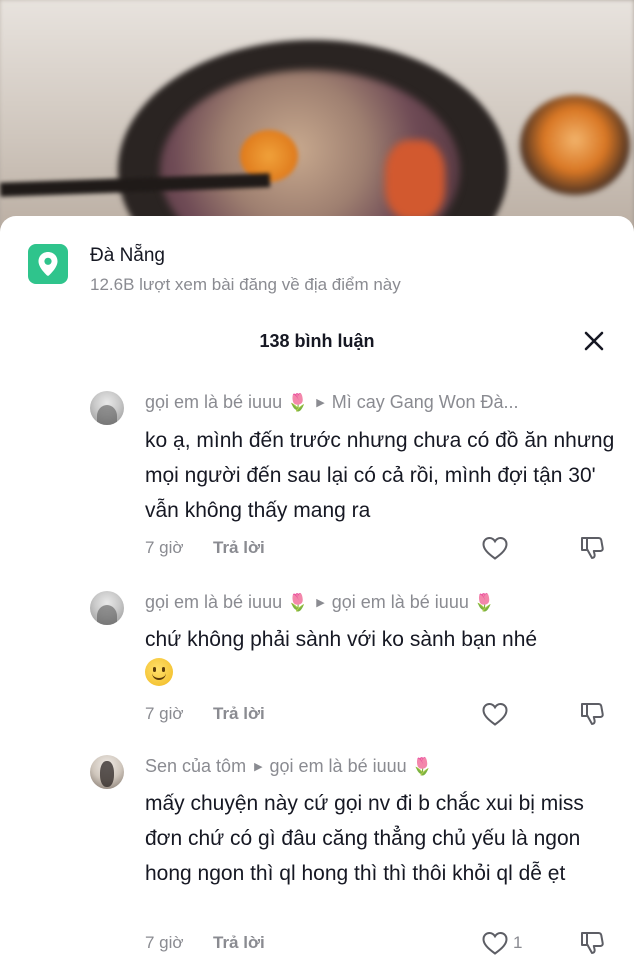 The image size is (634, 960). Describe the element at coordinates (48, 264) in the screenshot. I see `location-pin-icon` at that location.